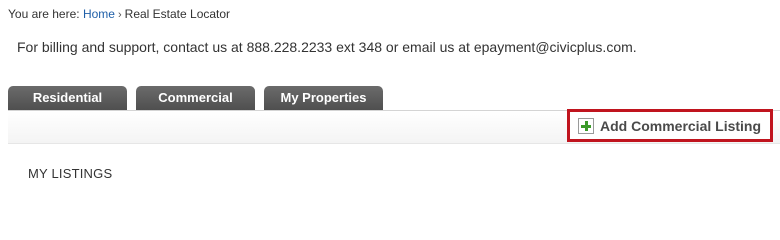 The image size is (780, 240). I want to click on tab-my-properties: My Properties, so click(323, 98).